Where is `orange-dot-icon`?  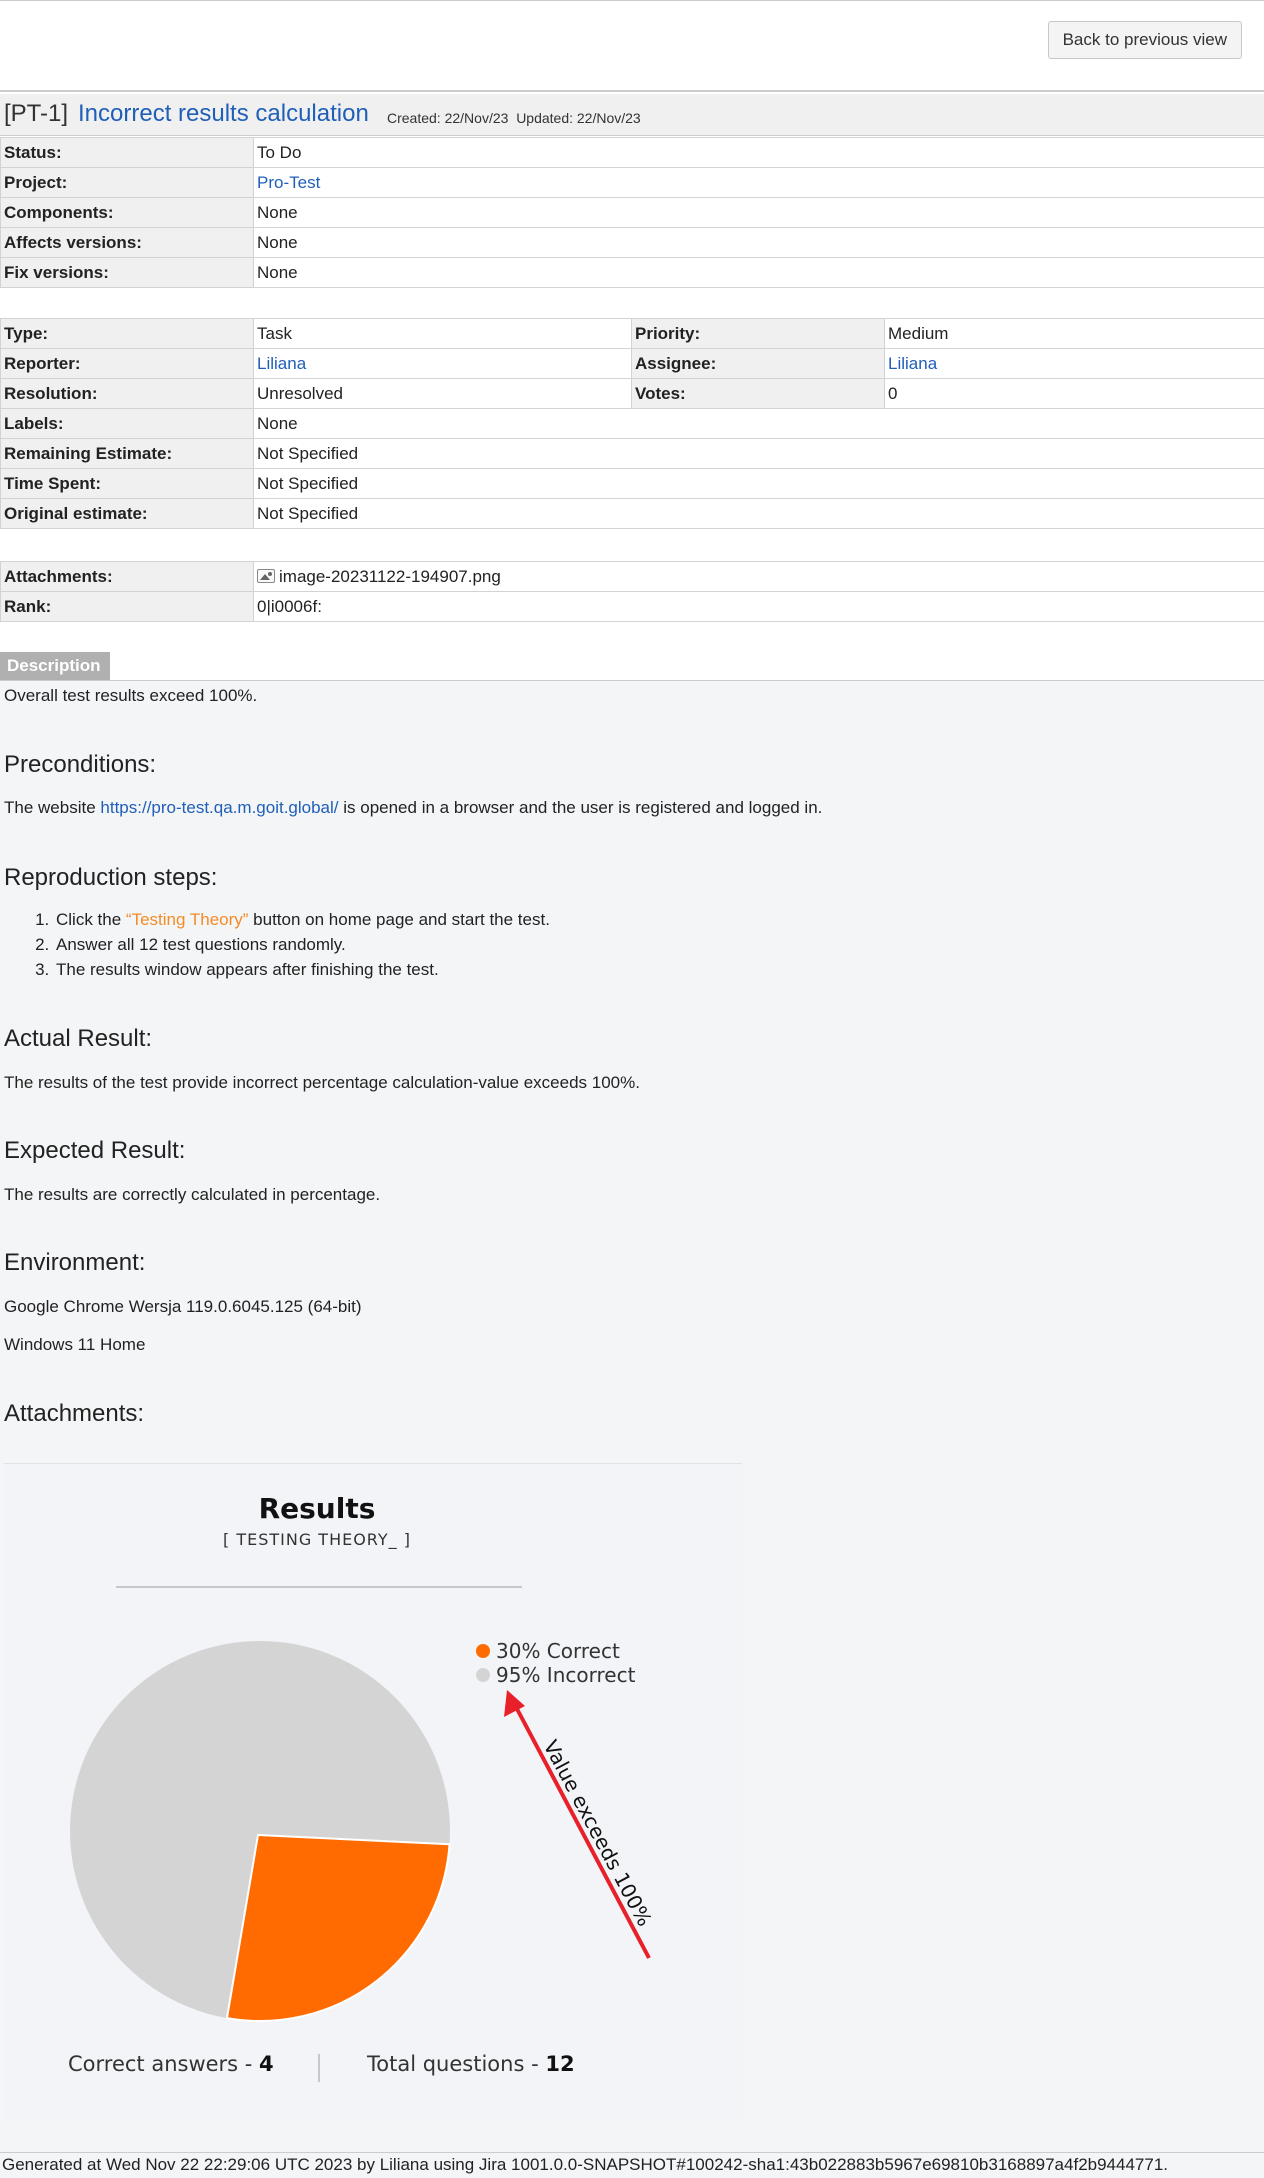
orange-dot-icon is located at coordinates (483, 1651).